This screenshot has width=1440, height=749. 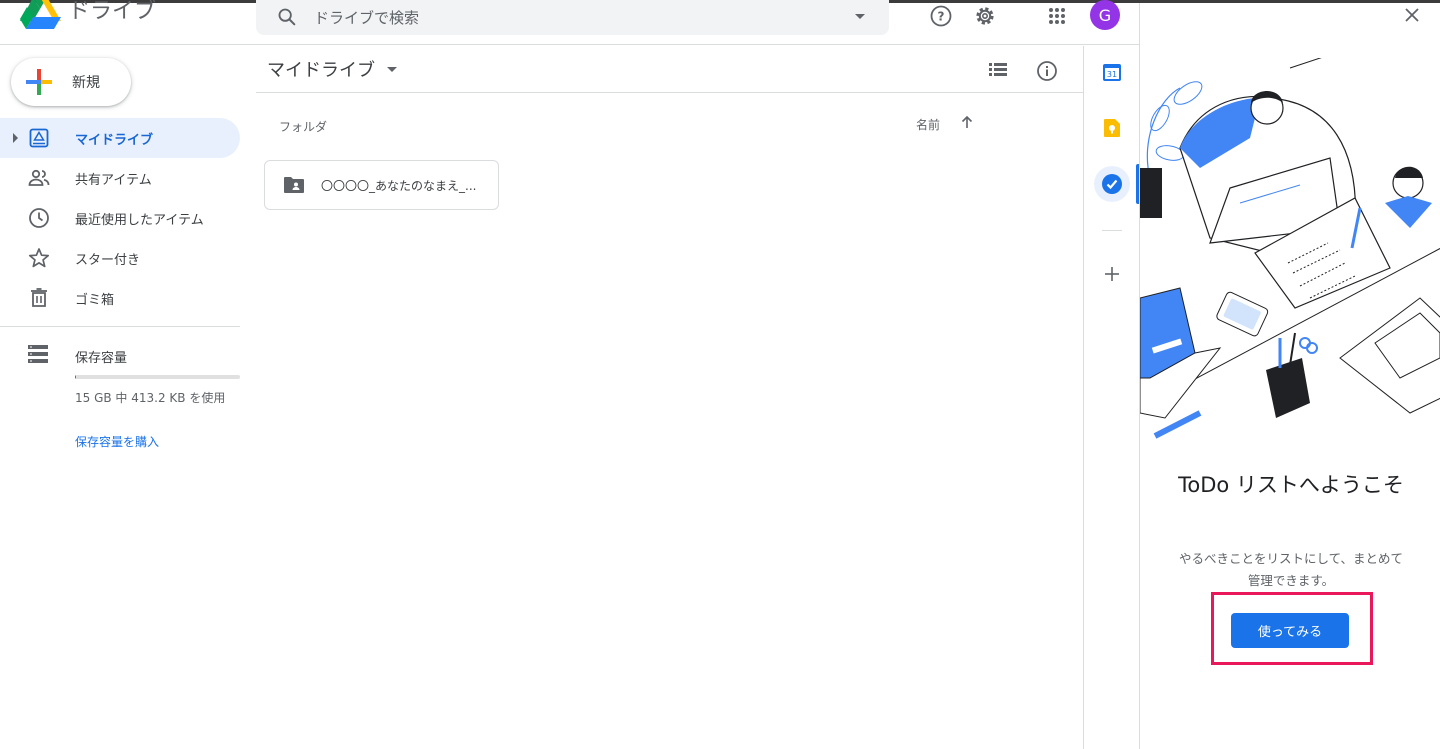 I want to click on clock-icon, so click(x=39, y=218).